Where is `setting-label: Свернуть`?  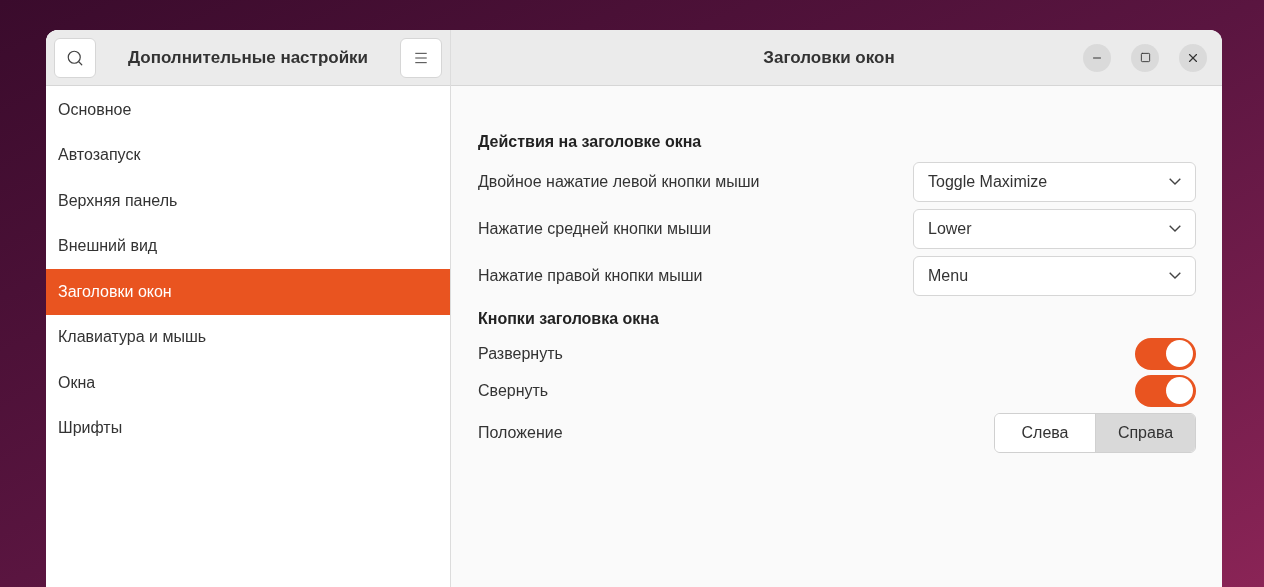 setting-label: Свернуть is located at coordinates (513, 390).